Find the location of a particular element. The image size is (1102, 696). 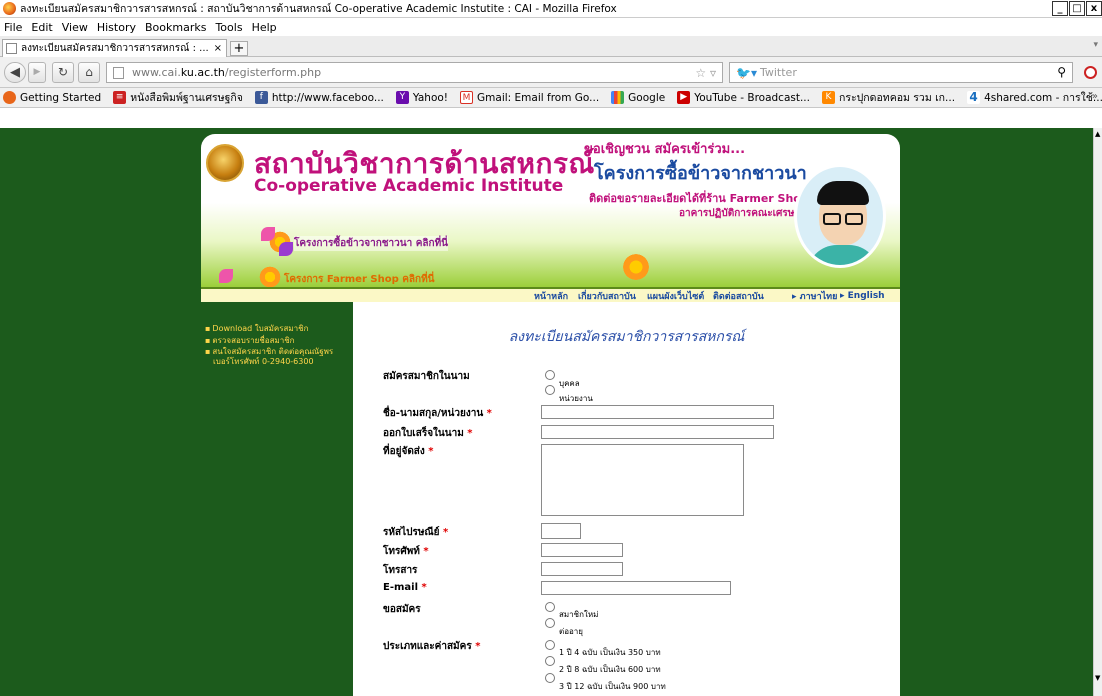

form-title: ลงทะเบียนสมัครสมาชิกวารสารสหกรณ์ is located at coordinates (626, 337).